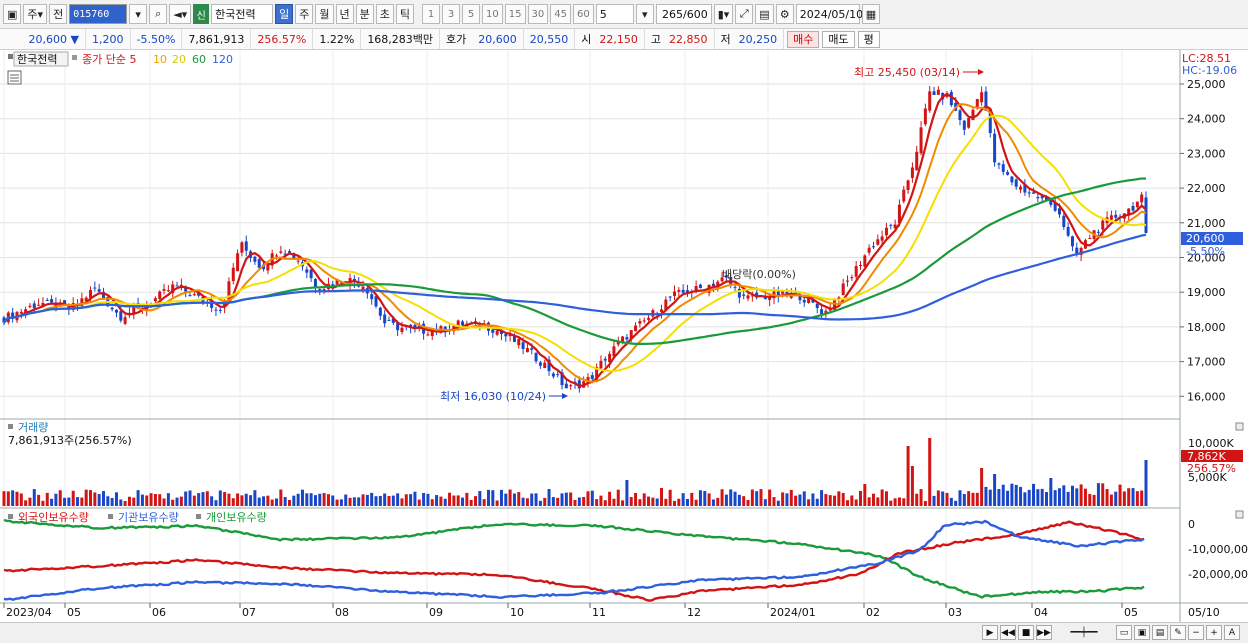 This screenshot has width=1248, height=643. I want to click on zoom-out-icon: −, so click(1196, 632).